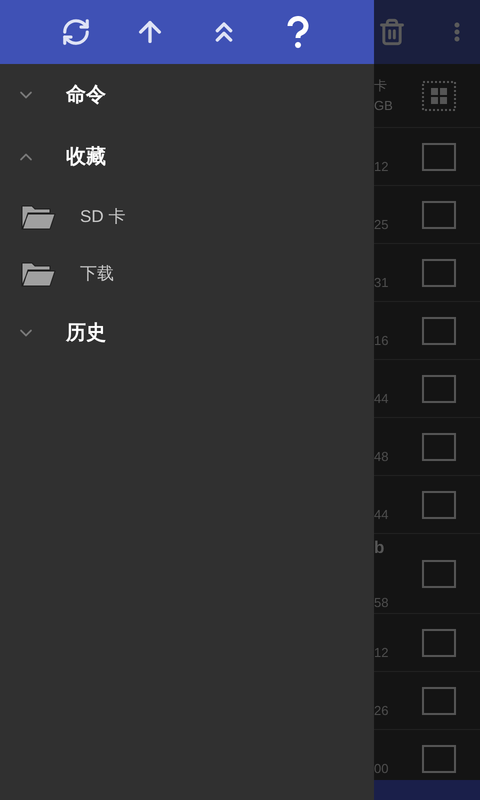  What do you see at coordinates (381, 711) in the screenshot?
I see `file-detail: 26` at bounding box center [381, 711].